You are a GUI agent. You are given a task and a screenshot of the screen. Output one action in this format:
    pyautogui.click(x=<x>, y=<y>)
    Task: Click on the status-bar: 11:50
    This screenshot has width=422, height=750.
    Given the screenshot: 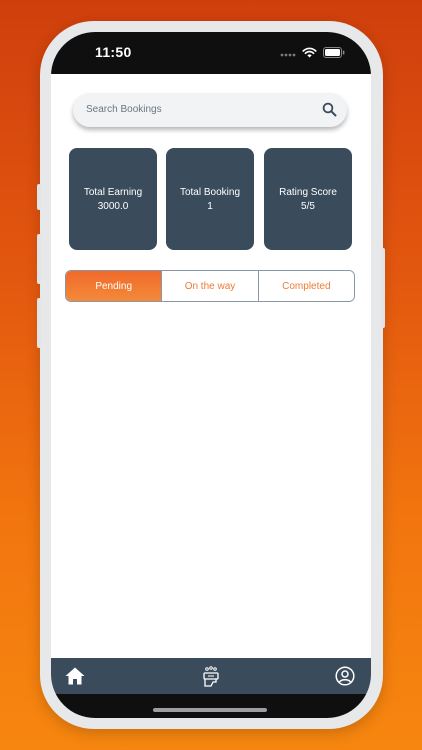 What is the action you would take?
    pyautogui.click(x=211, y=53)
    